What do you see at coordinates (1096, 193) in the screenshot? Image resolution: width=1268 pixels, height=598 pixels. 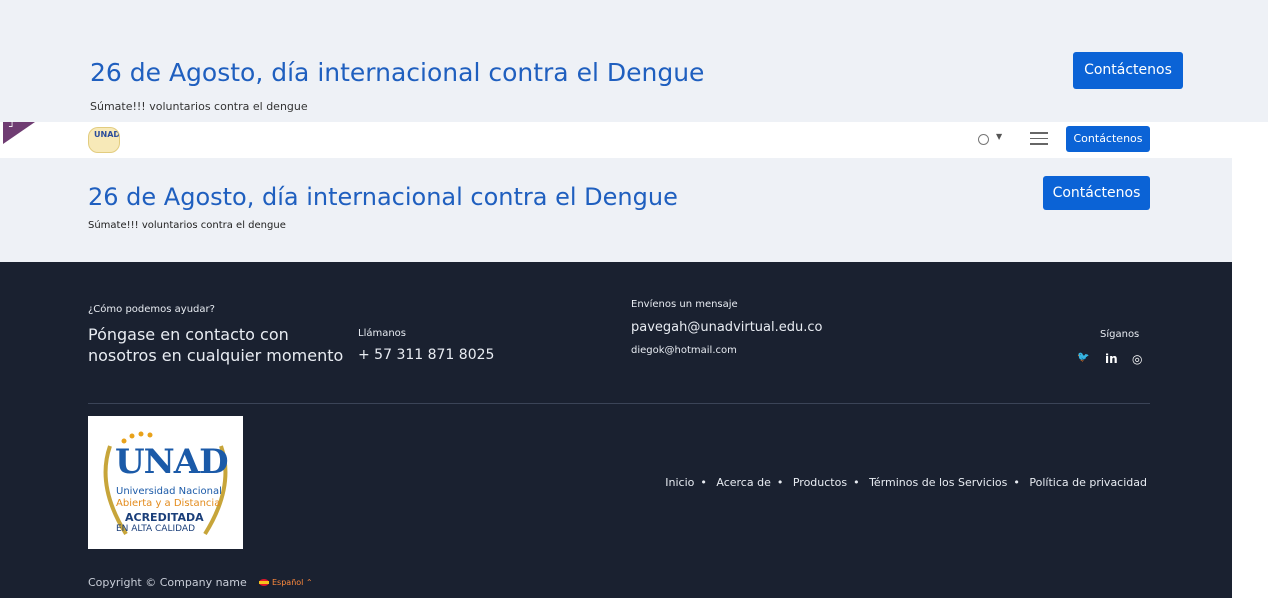 I see `hero-contact-button: Contáctenos` at bounding box center [1096, 193].